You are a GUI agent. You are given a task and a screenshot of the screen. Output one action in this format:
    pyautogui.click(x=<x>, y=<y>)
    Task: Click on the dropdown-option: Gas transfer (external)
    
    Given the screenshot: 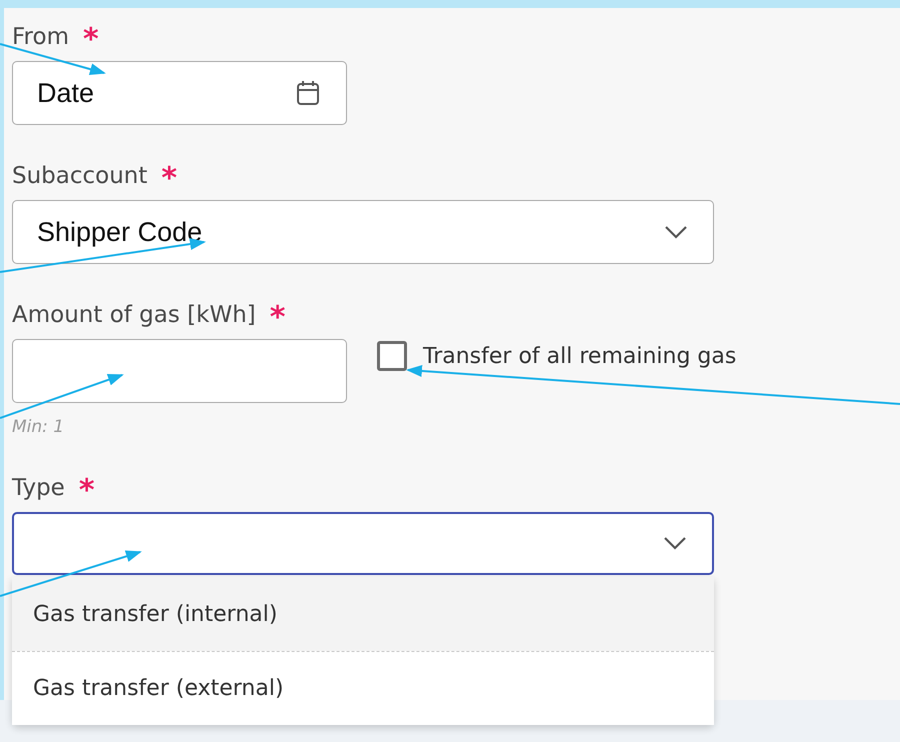 What is the action you would take?
    pyautogui.click(x=363, y=688)
    